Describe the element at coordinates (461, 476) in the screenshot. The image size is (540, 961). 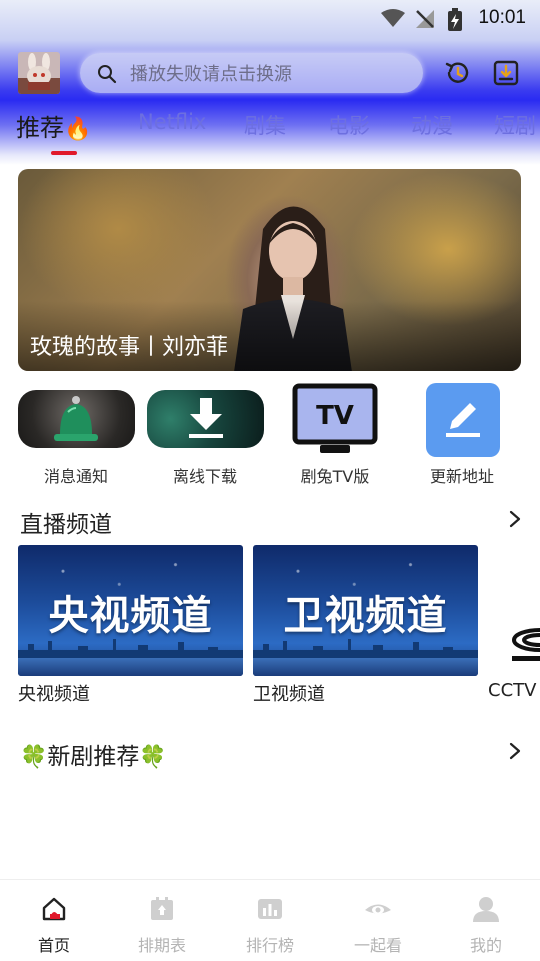
I see `quick-action-label: 更新地址` at that location.